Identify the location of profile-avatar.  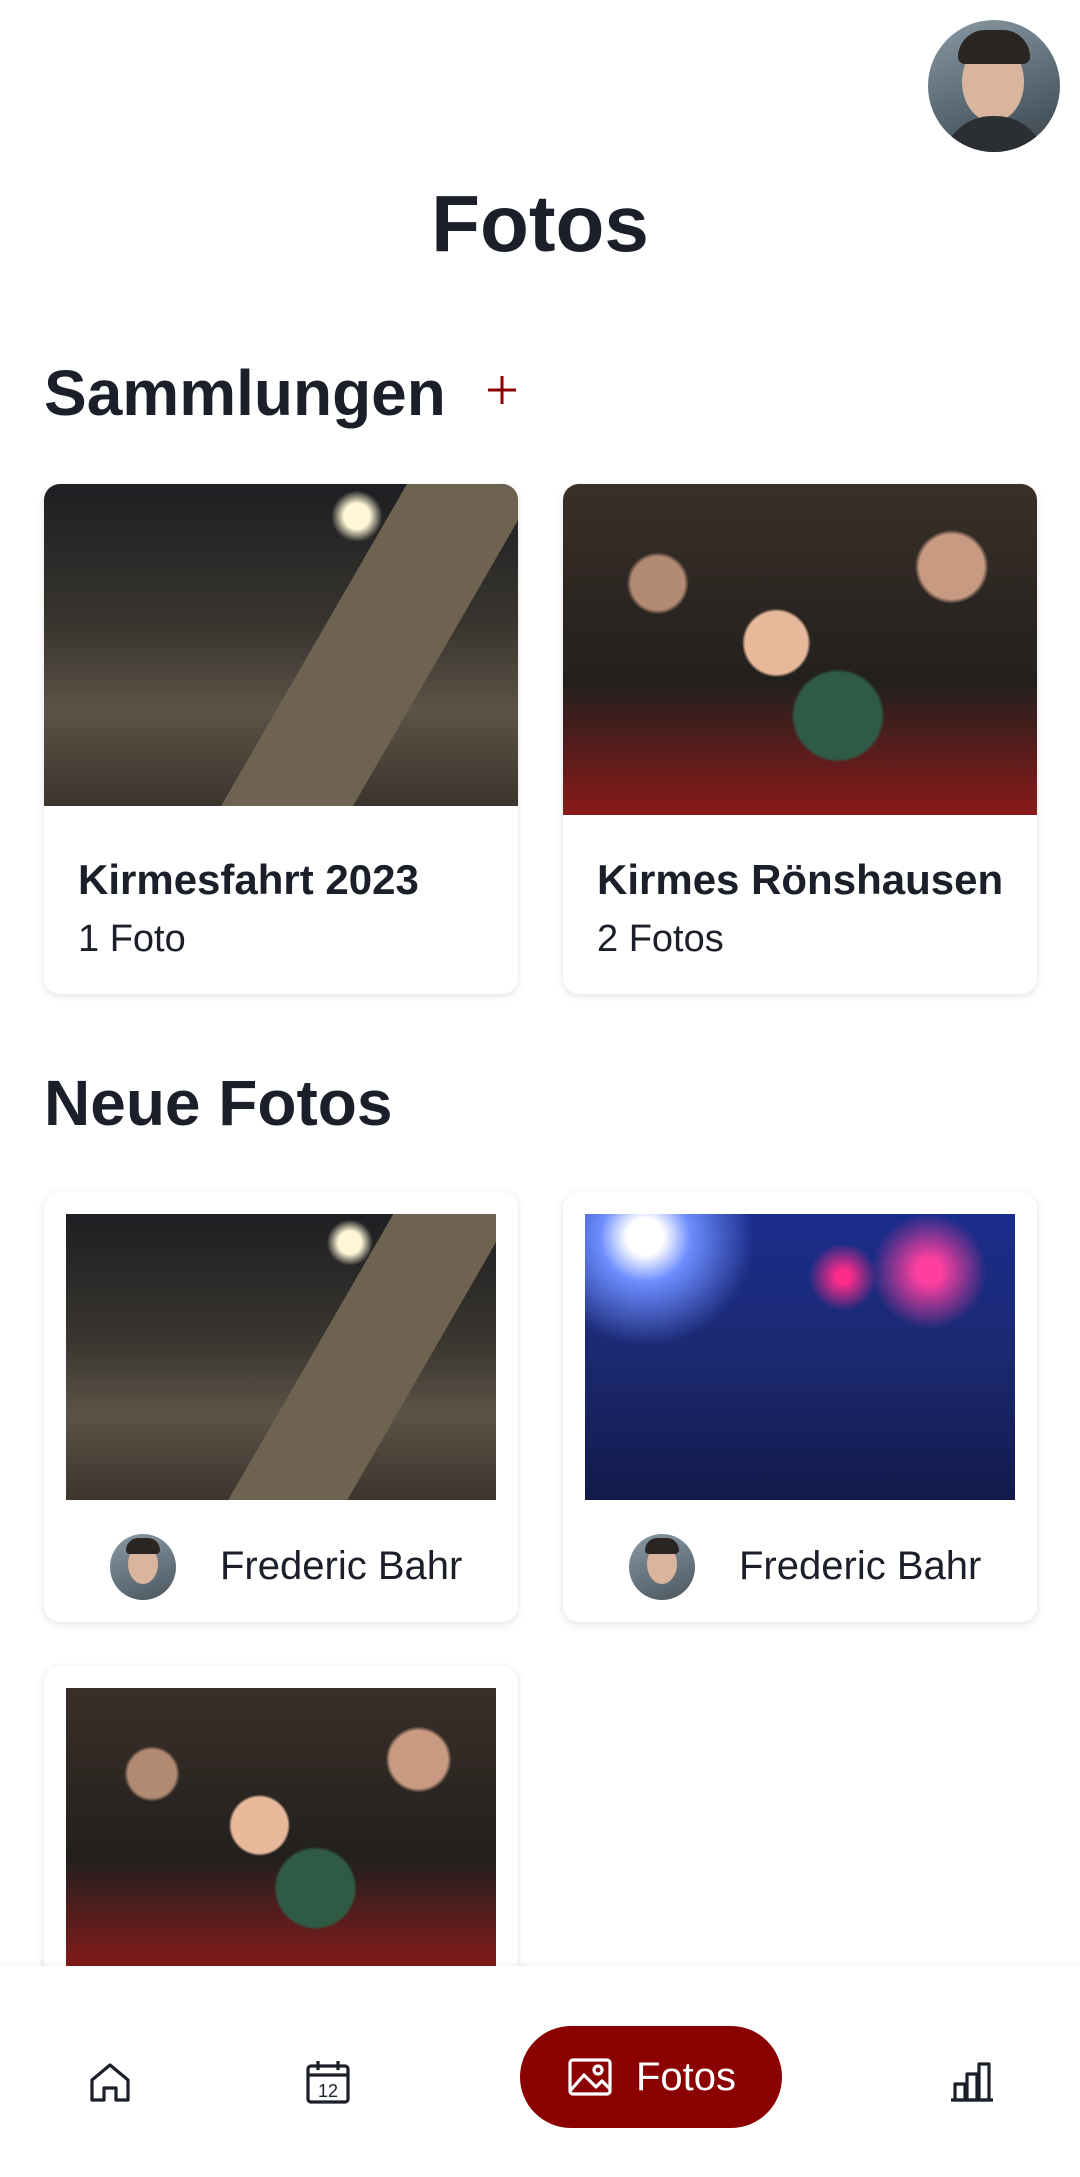
(994, 86).